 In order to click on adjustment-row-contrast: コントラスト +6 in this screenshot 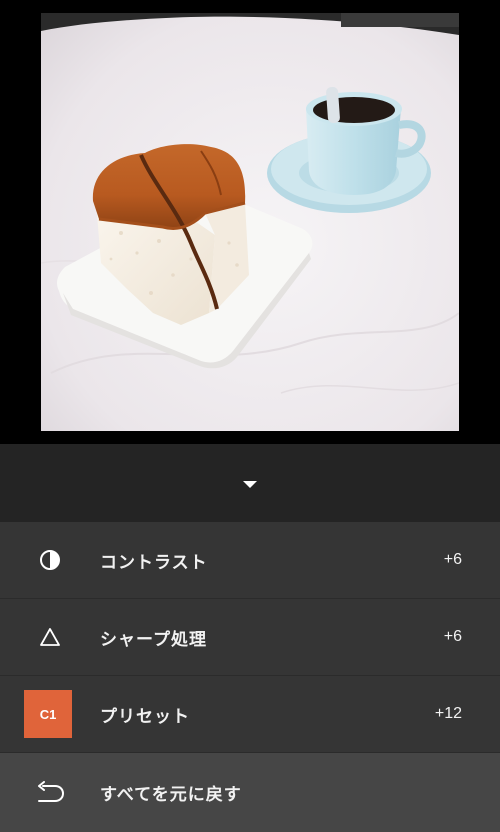, I will do `click(250, 560)`.